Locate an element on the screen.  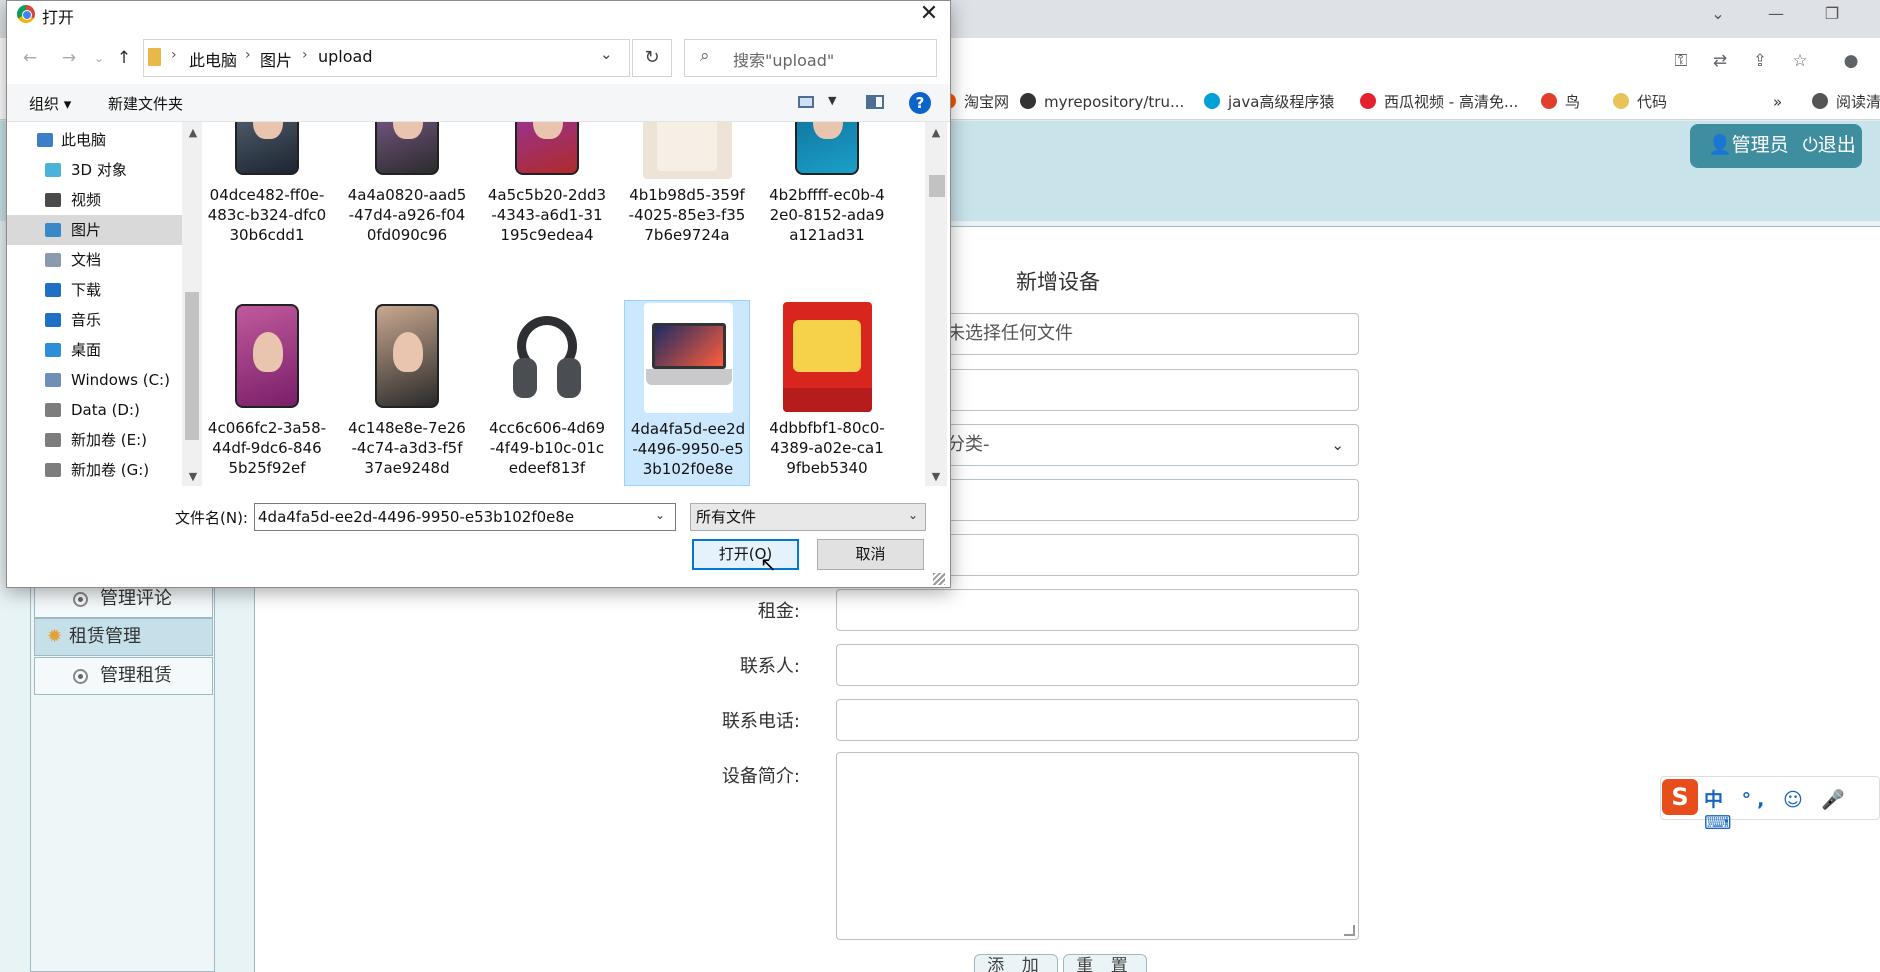
logout-link: 退出 is located at coordinates (1837, 145).